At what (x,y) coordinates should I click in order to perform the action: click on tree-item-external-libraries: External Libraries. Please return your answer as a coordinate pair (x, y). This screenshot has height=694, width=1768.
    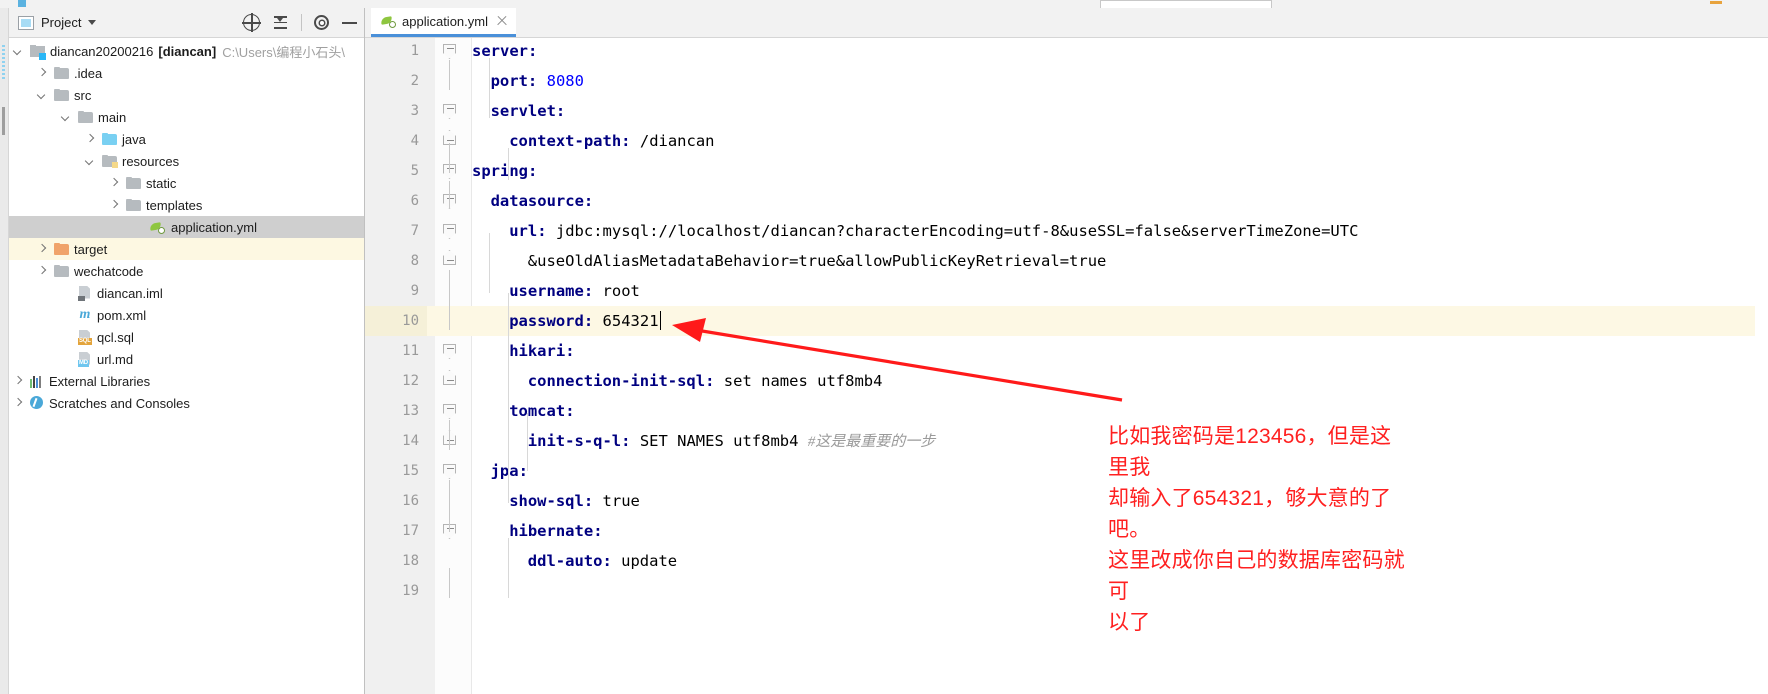
    Looking at the image, I should click on (186, 381).